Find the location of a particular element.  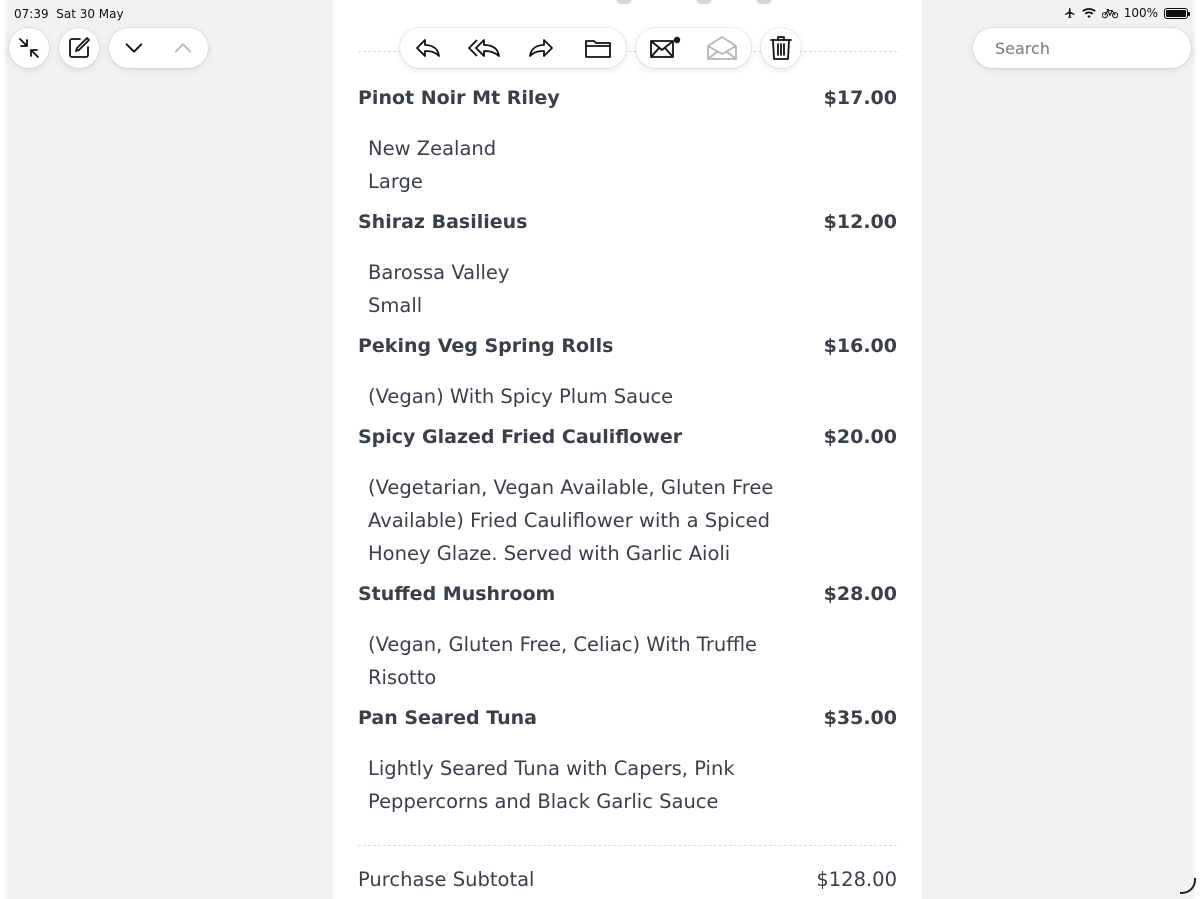

trash-button is located at coordinates (781, 48).